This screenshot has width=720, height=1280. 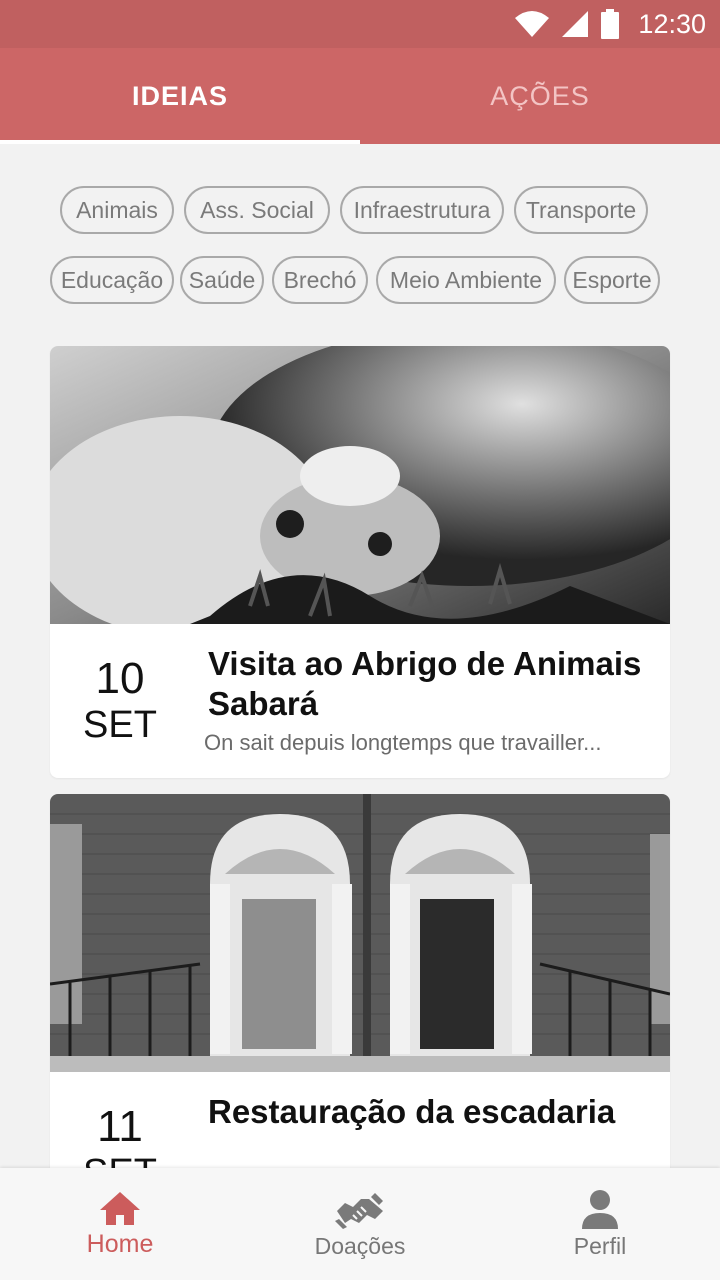 What do you see at coordinates (360, 1245) in the screenshot?
I see `nav-doacoes-label: Doações` at bounding box center [360, 1245].